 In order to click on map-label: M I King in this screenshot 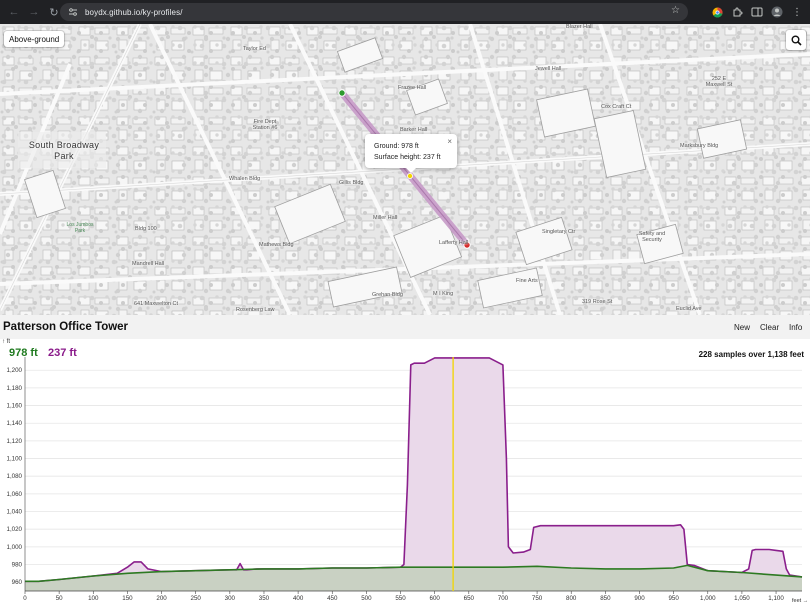, I will do `click(443, 294)`.